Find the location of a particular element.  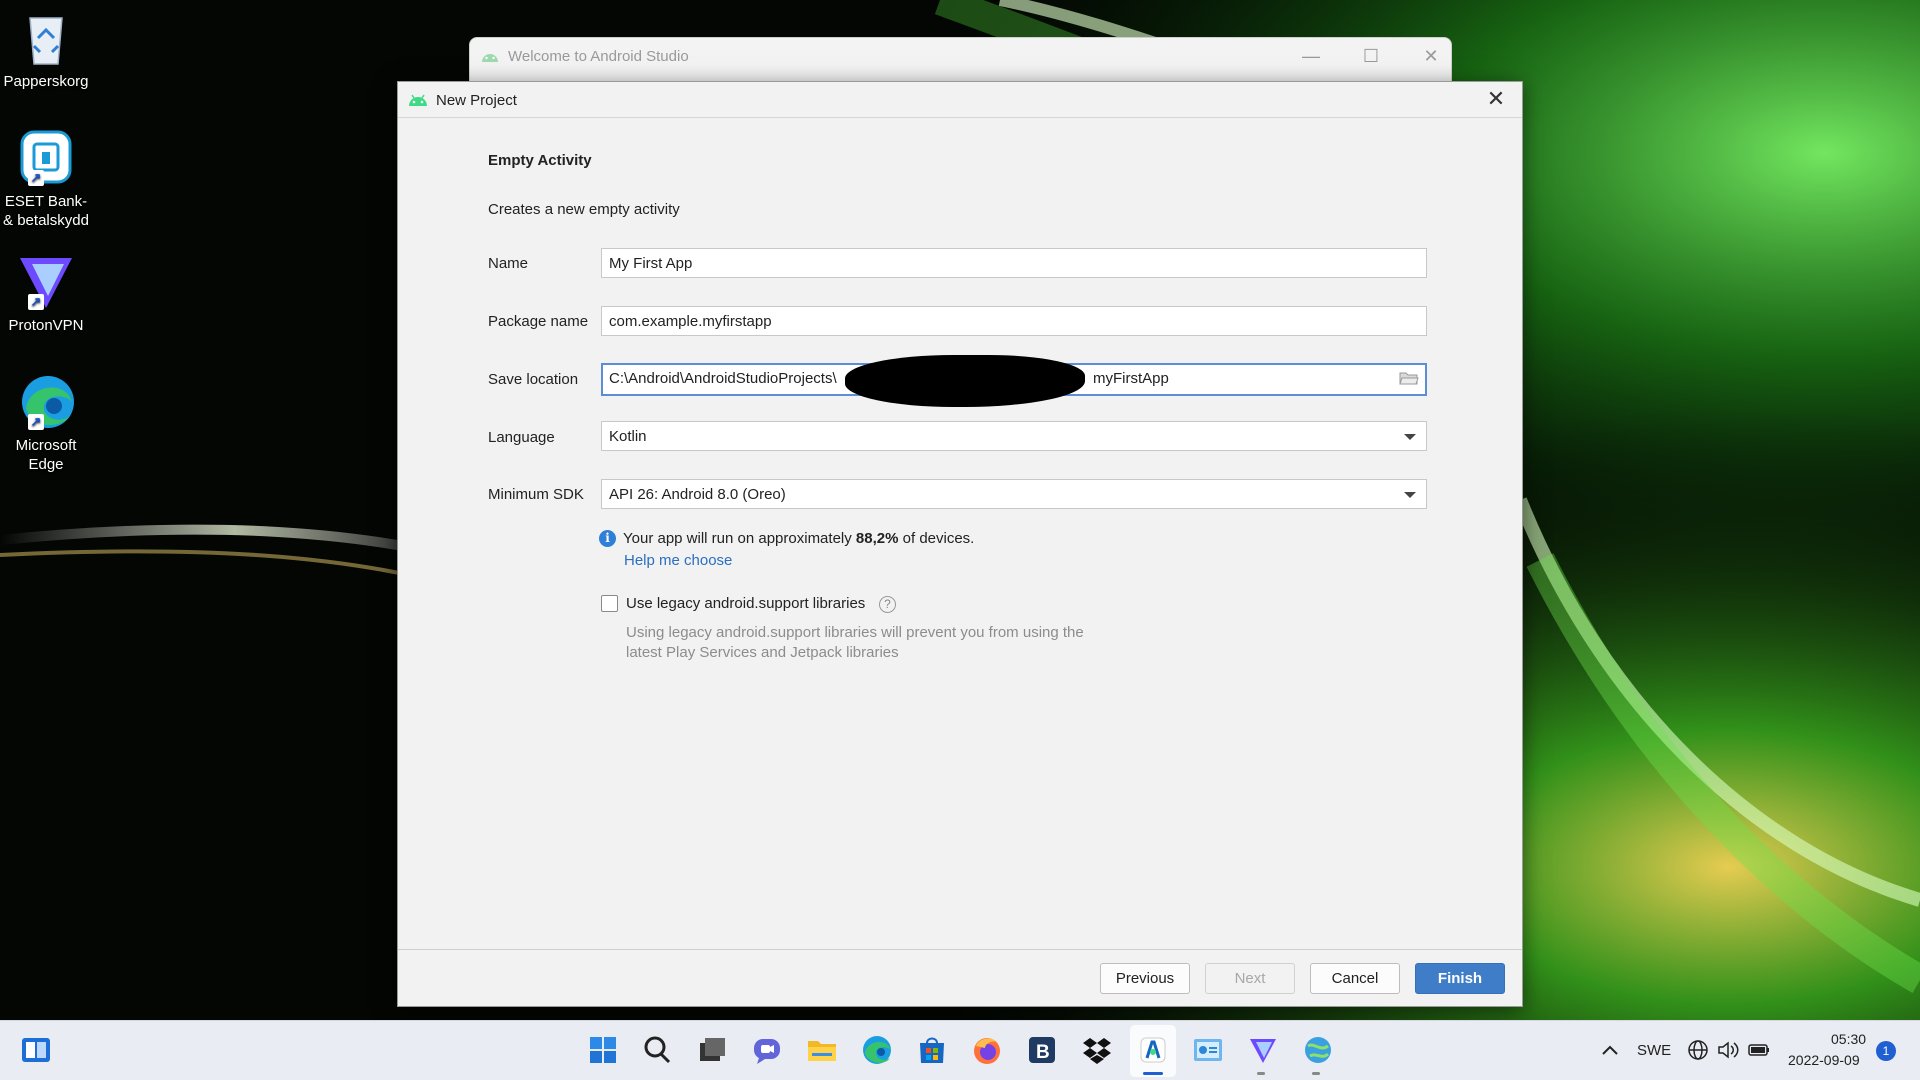

chevron-up-icon is located at coordinates (1610, 1050).